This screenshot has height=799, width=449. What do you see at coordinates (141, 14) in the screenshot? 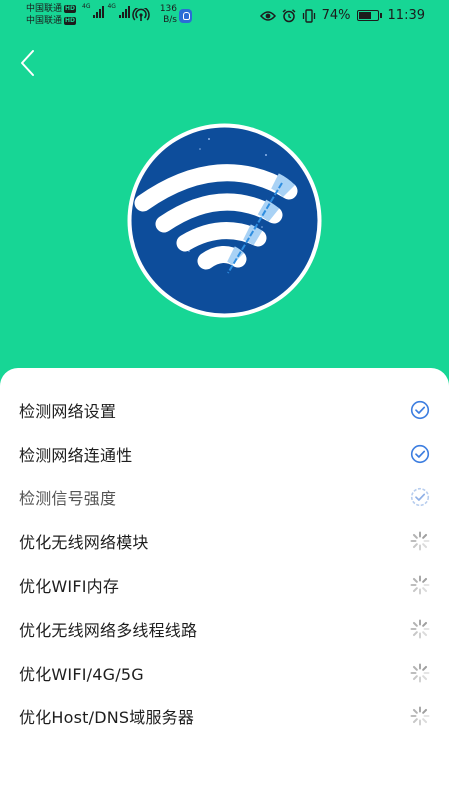
I see `hotspot-icon` at bounding box center [141, 14].